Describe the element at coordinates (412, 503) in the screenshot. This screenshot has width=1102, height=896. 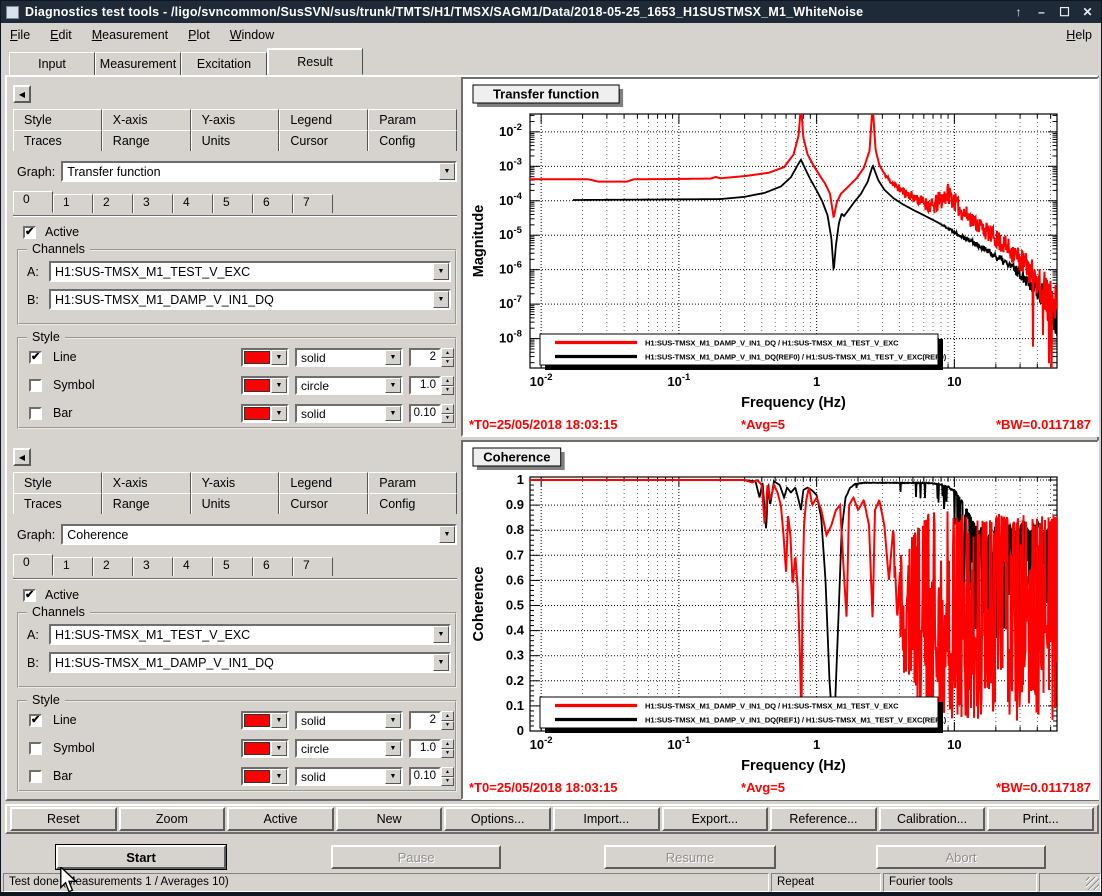
I see `tab-config: Config` at that location.